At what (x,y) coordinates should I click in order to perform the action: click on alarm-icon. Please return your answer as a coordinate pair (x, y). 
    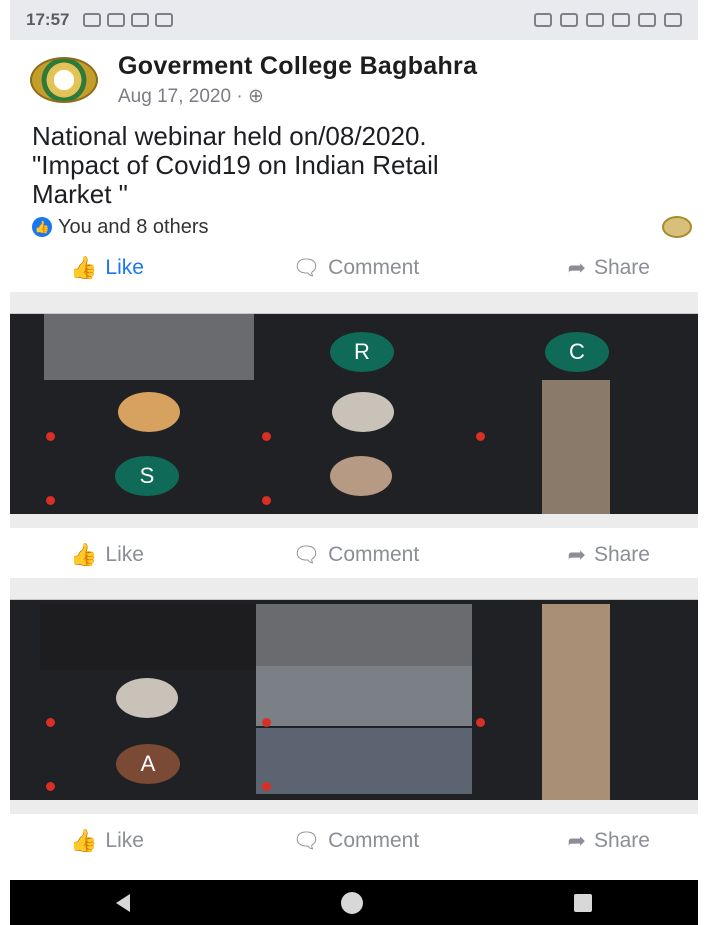
    Looking at the image, I should click on (543, 20).